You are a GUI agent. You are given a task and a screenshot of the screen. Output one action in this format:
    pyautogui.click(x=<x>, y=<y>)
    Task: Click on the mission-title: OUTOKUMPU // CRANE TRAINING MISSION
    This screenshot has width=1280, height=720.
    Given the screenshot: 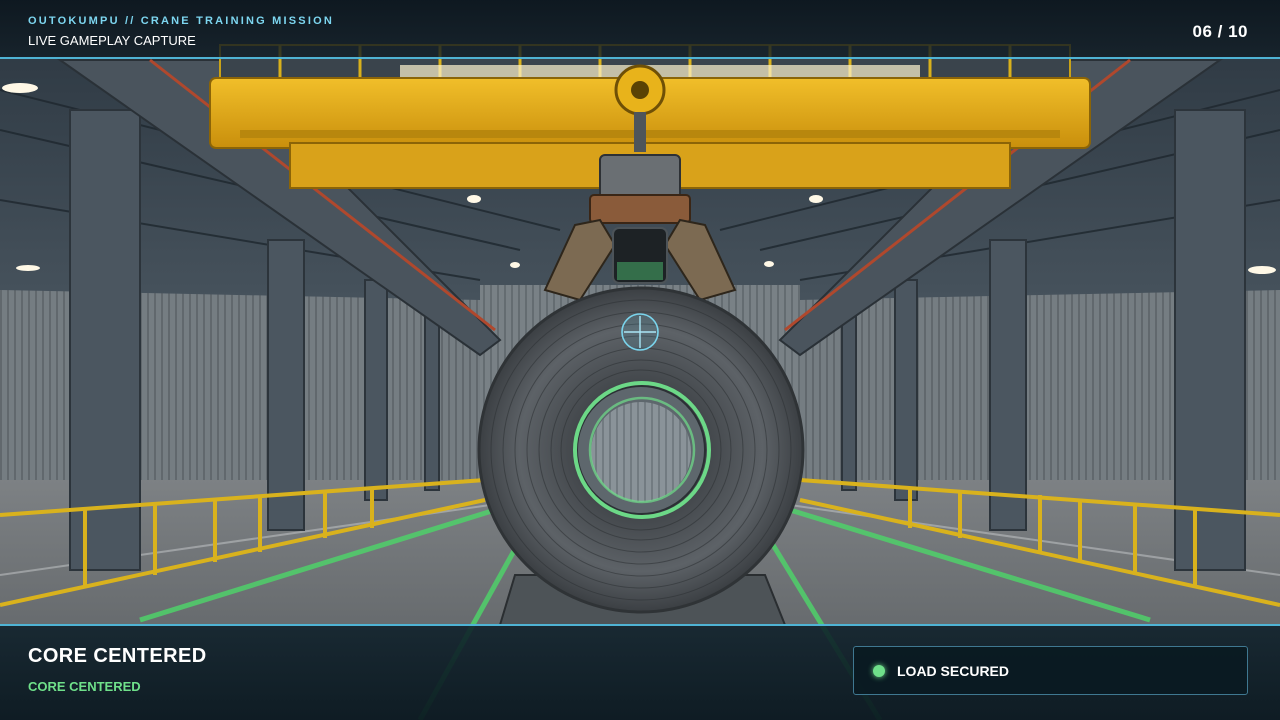 What is the action you would take?
    pyautogui.click(x=181, y=21)
    